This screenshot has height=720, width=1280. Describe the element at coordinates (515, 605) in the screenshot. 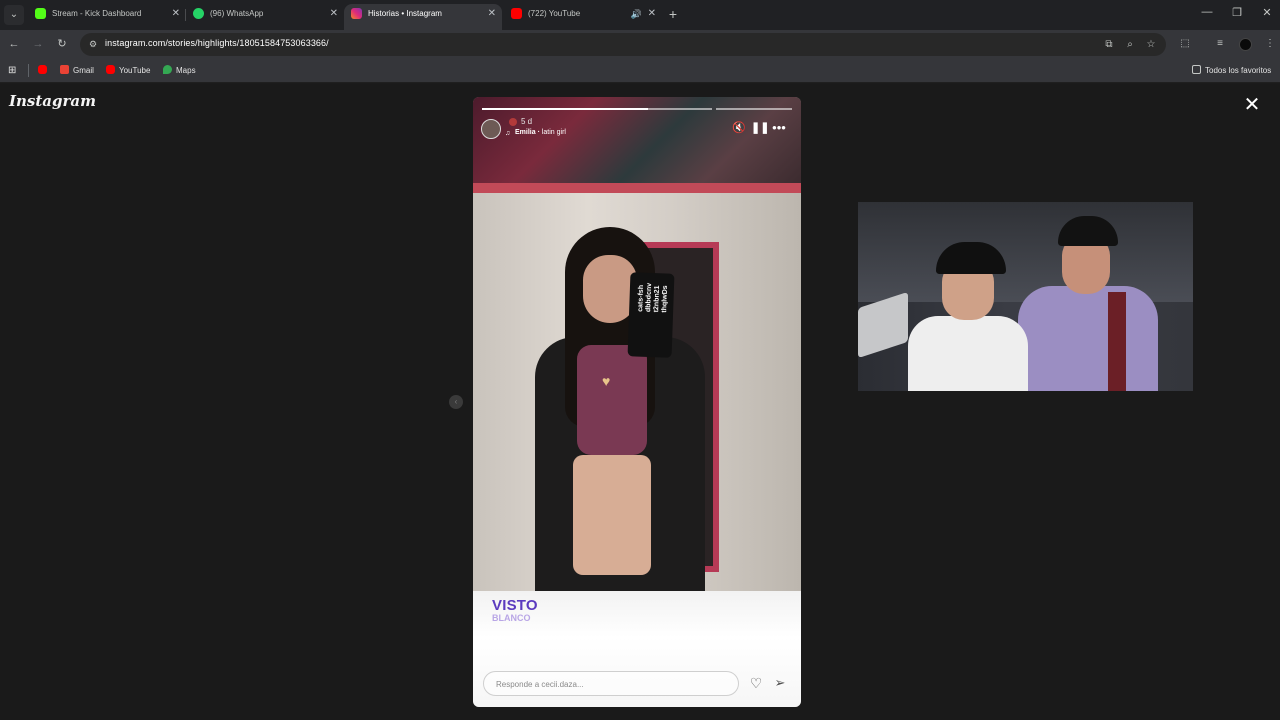

I see `overlay-title: VISTO` at that location.